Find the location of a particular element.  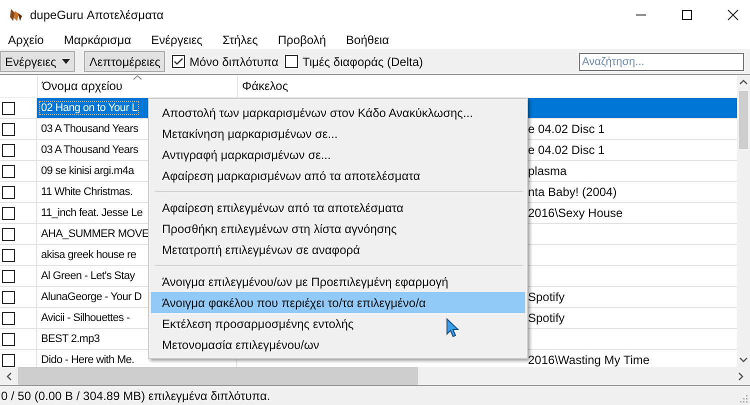

status-text: 0 / 50 (0.00 B / 304.89 MB) επιλεγμένα διπλότυπα. is located at coordinates (135, 395).